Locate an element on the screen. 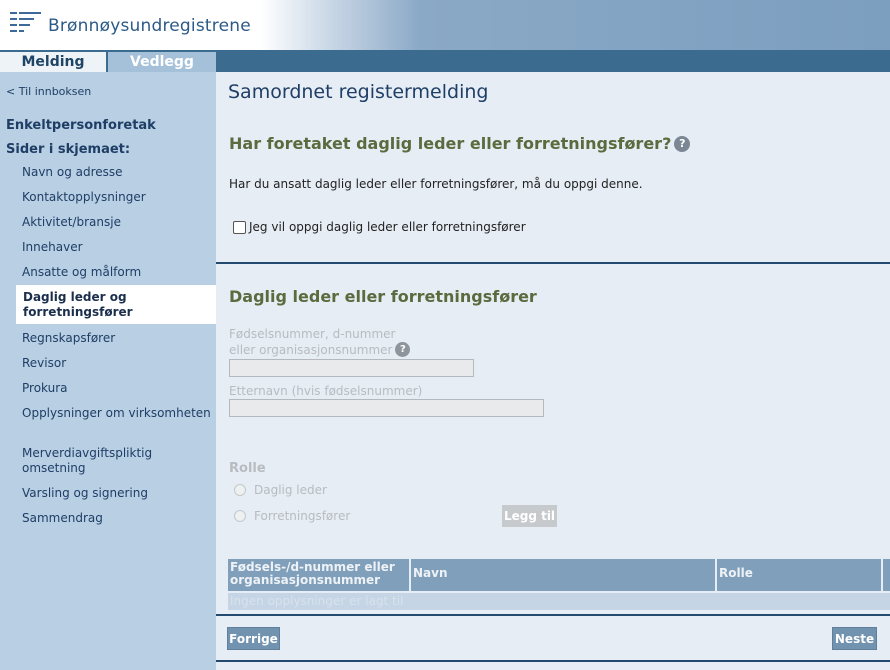  column-header-rolle: Rolle is located at coordinates (800, 575).